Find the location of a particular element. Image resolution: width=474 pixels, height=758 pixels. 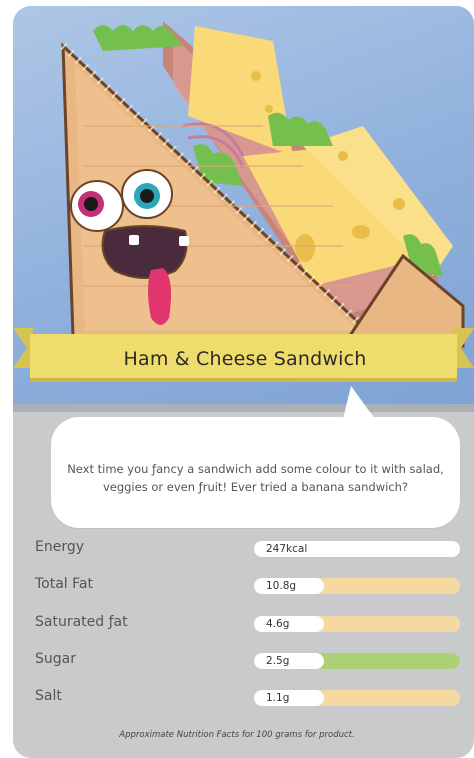

nutrition-bar: 4.6g is located at coordinates (357, 624).